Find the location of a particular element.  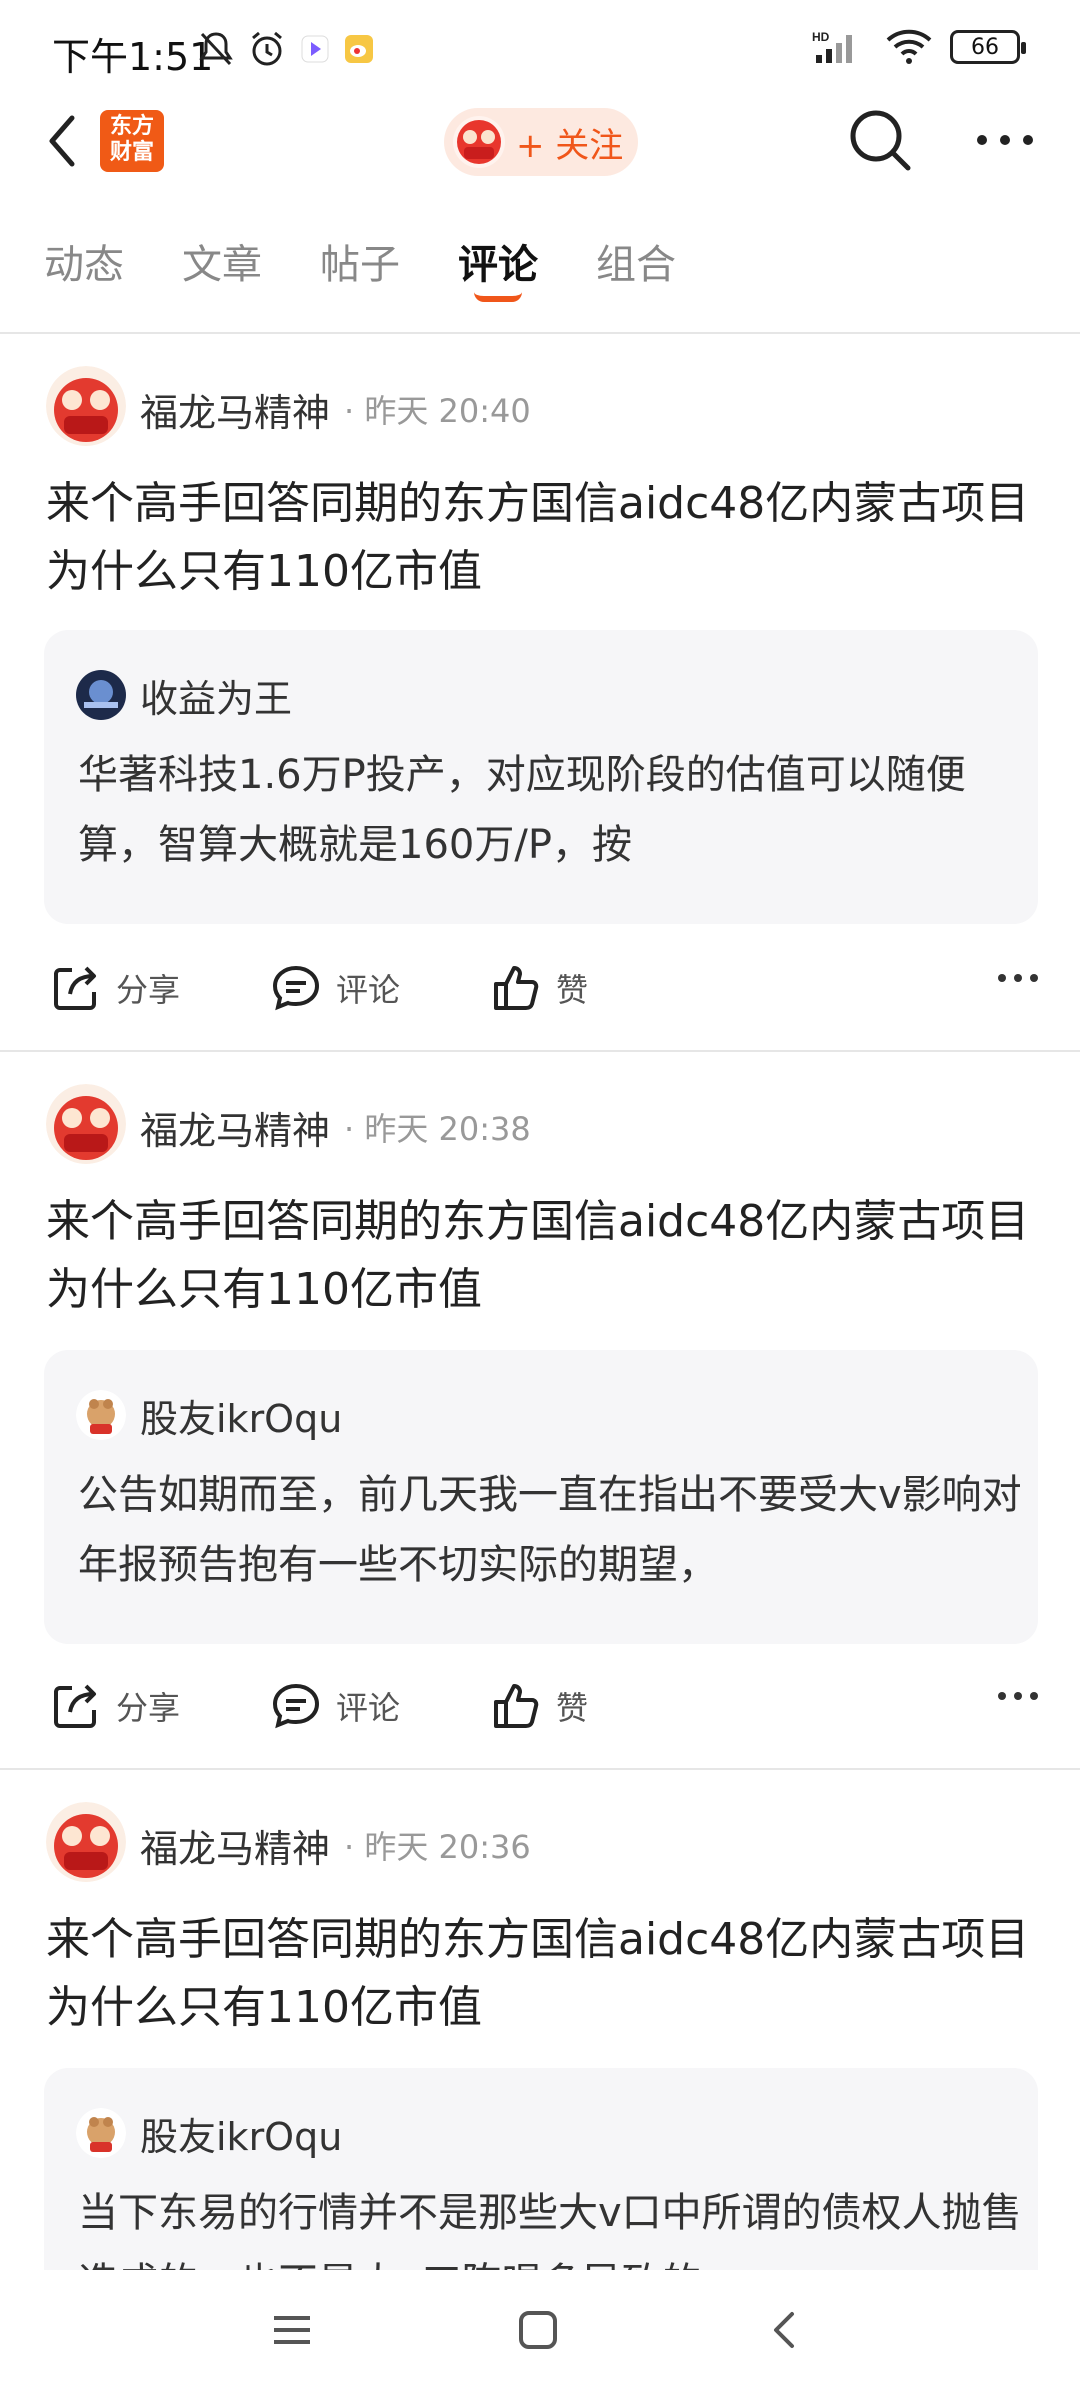

follow-label: + 关注 is located at coordinates (570, 145).